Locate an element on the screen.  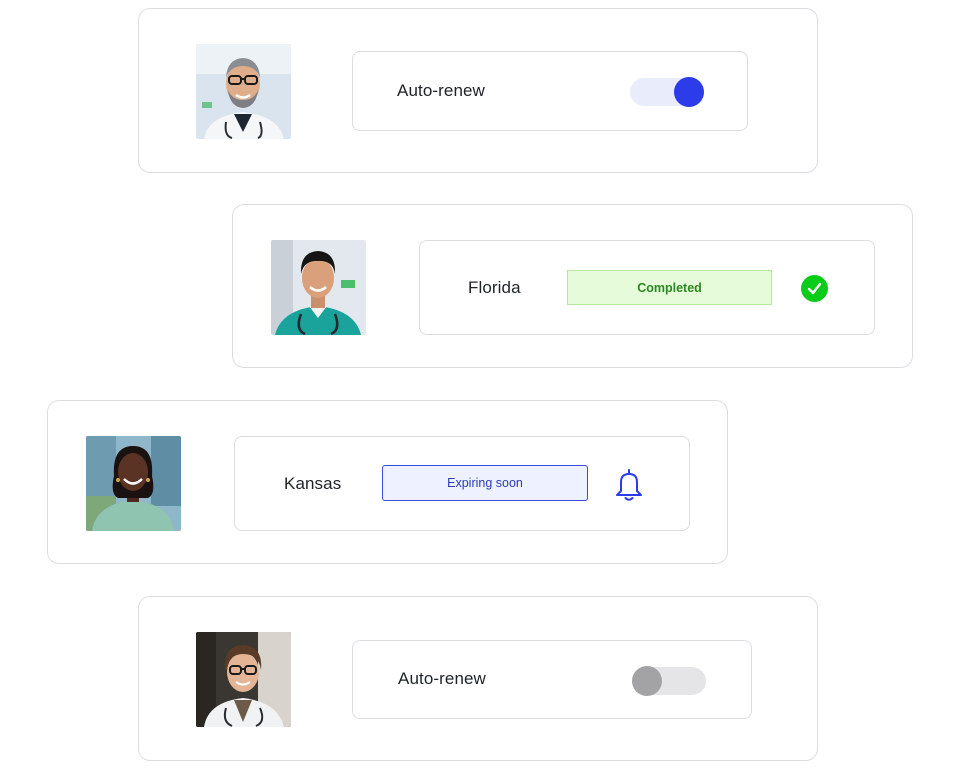
status-panel: Kansas Expiring soon is located at coordinates (462, 483).